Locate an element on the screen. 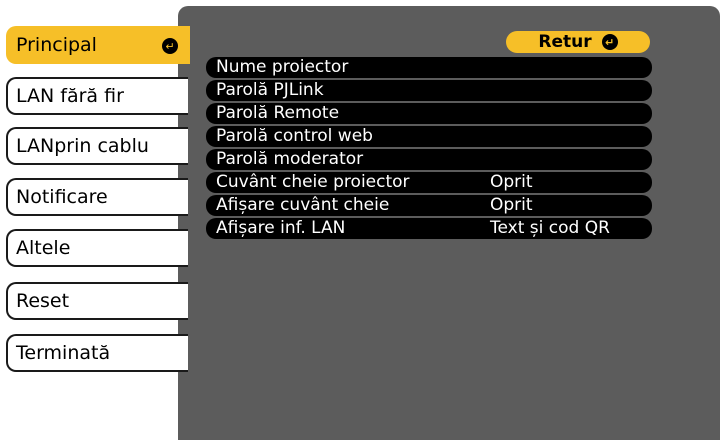 The image size is (722, 442). tab-label: Terminată is located at coordinates (63, 353).